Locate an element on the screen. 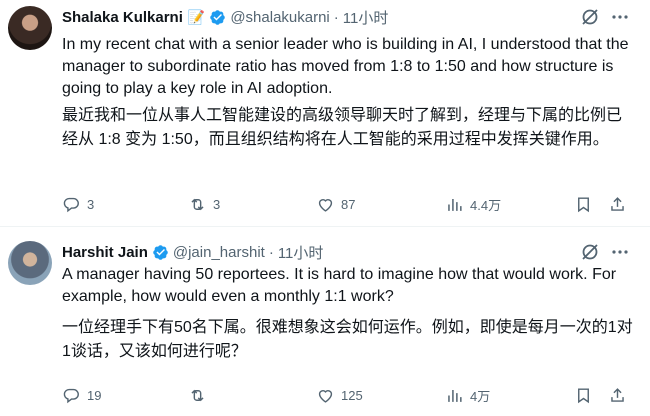 This screenshot has height=416, width=650. like-count: 125 is located at coordinates (352, 395).